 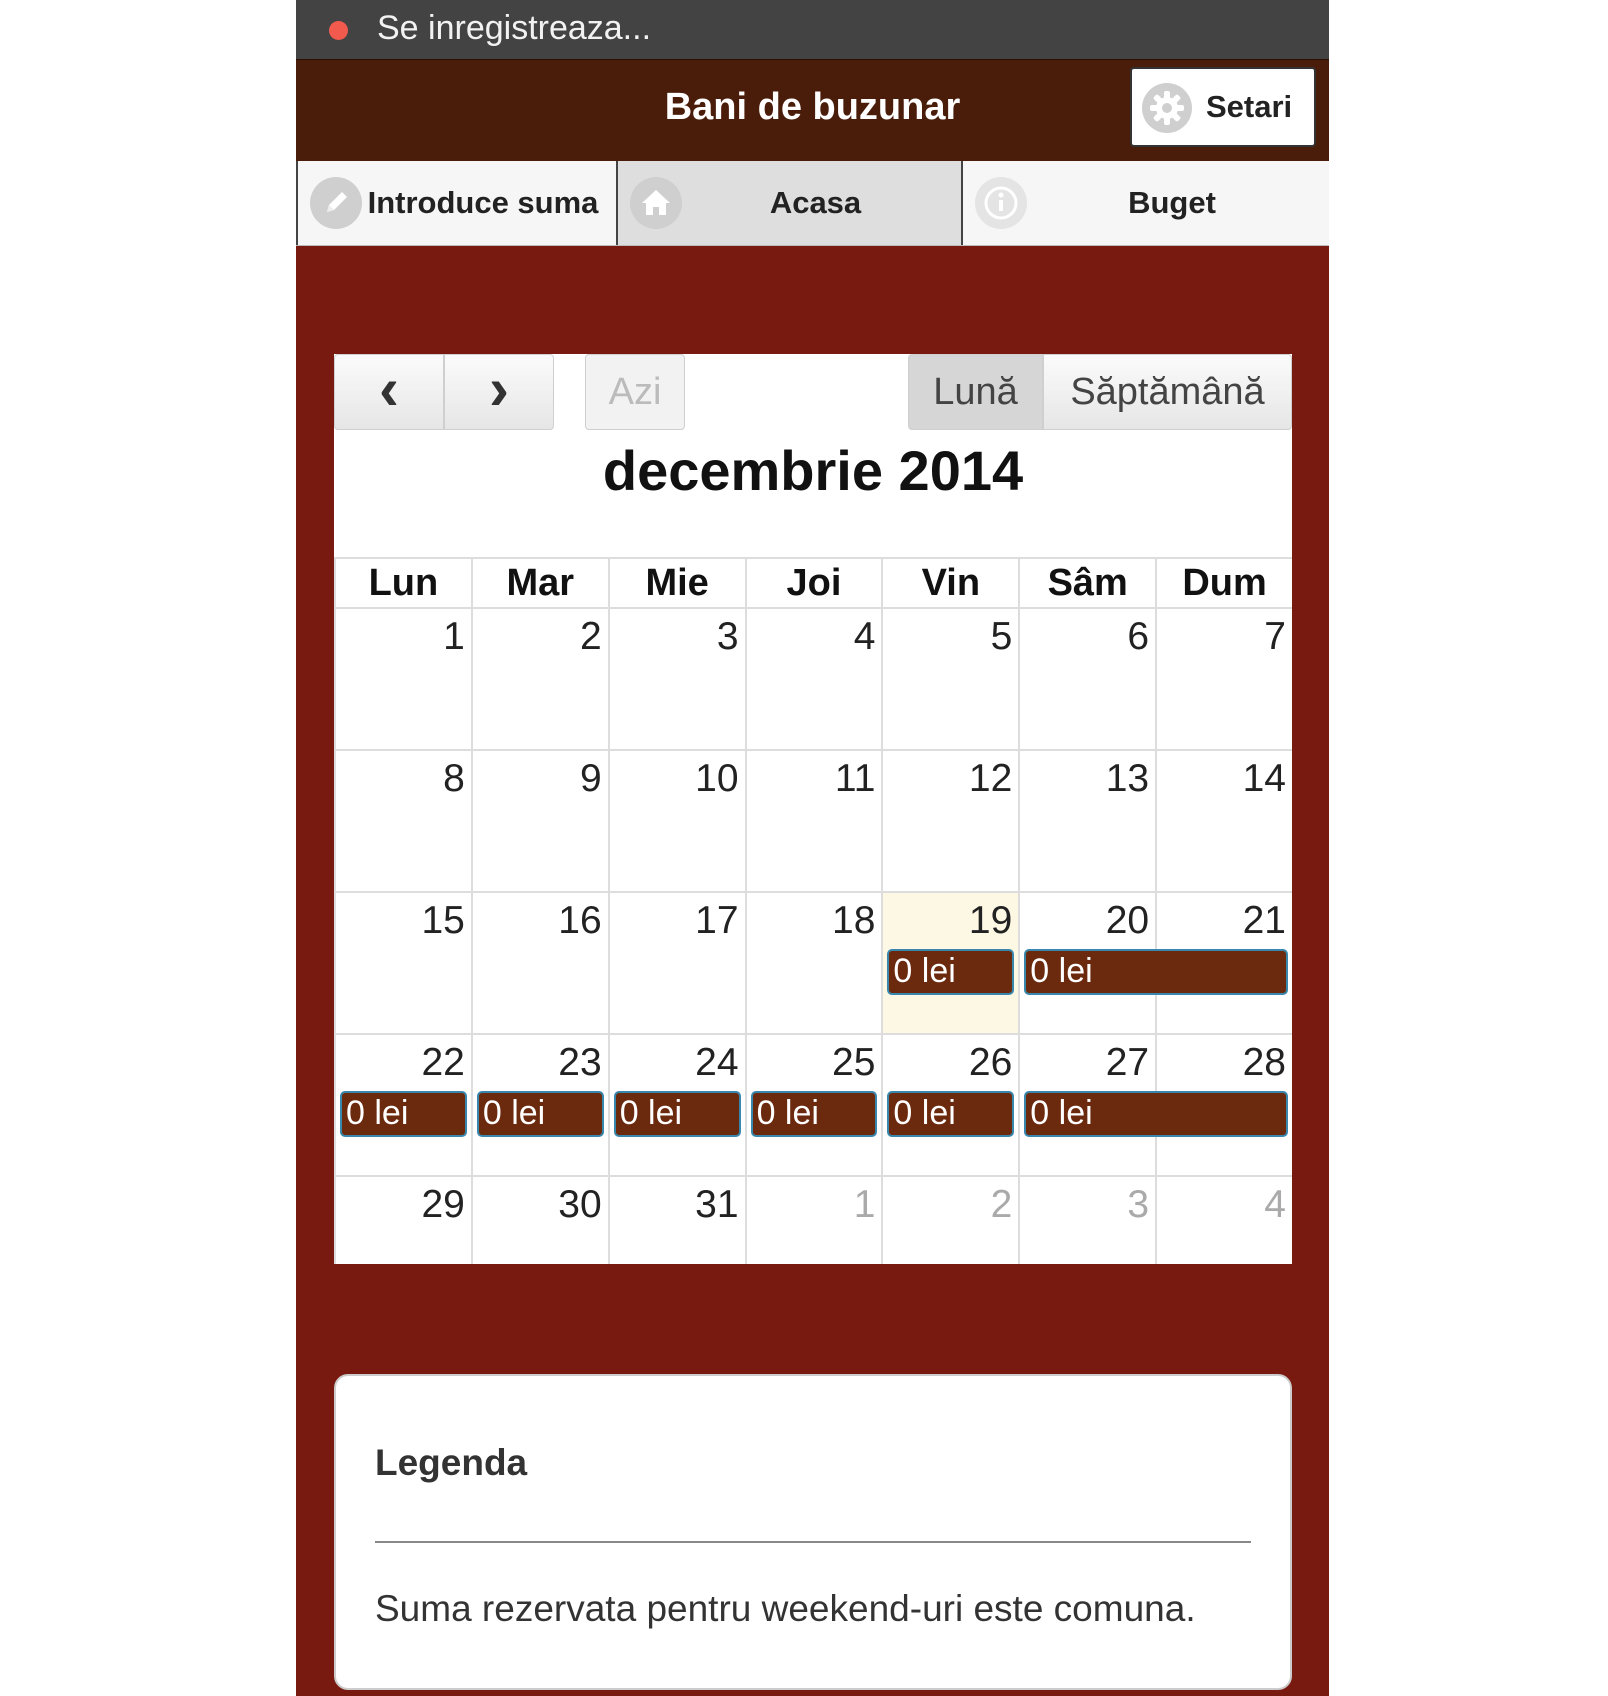 What do you see at coordinates (451, 1462) in the screenshot?
I see `legend-title: Legenda` at bounding box center [451, 1462].